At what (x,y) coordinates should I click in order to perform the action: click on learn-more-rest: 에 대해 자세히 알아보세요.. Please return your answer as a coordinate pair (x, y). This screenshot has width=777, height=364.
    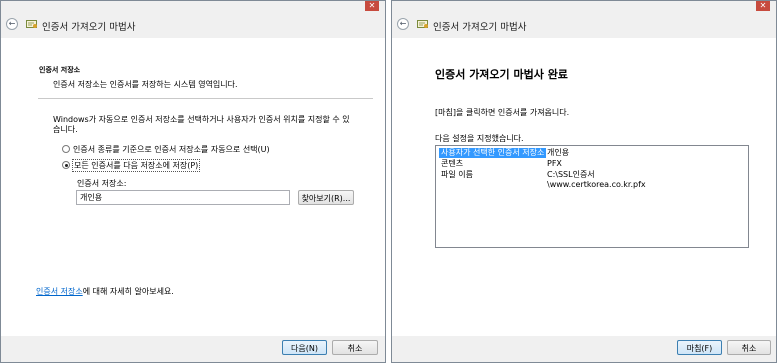
    Looking at the image, I should click on (128, 291).